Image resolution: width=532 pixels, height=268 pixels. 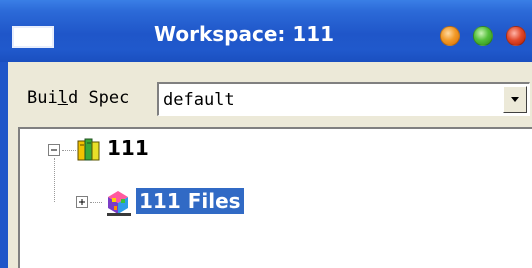 What do you see at coordinates (88, 149) in the screenshot?
I see `workspace-icon` at bounding box center [88, 149].